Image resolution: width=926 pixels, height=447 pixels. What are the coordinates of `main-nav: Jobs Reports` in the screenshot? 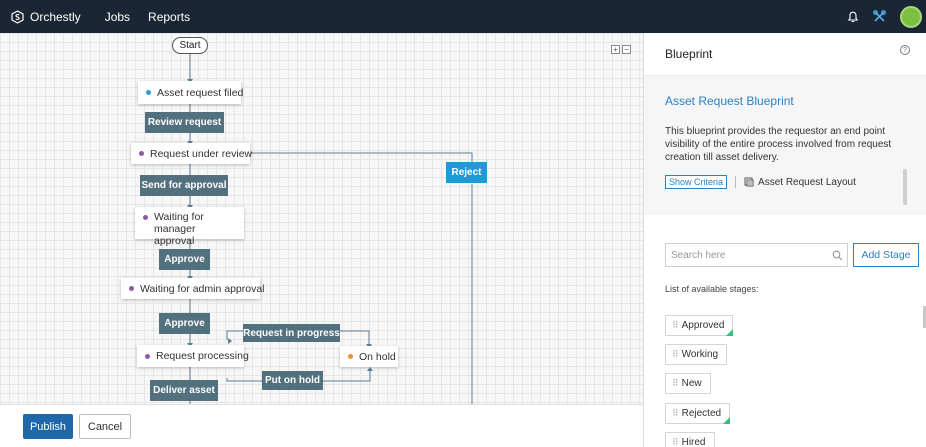 It's located at (147, 17).